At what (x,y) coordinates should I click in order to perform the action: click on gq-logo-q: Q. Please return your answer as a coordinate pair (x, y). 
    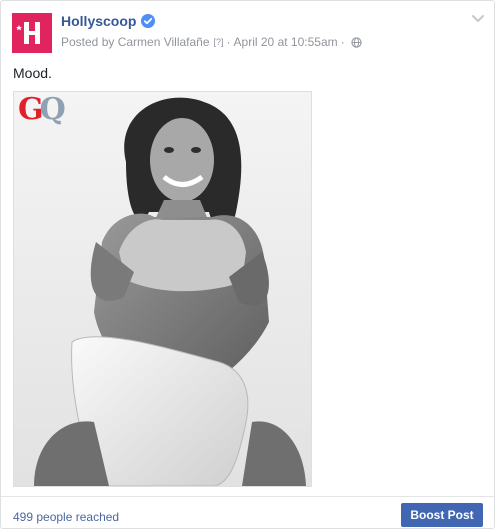
    Looking at the image, I should click on (52, 109).